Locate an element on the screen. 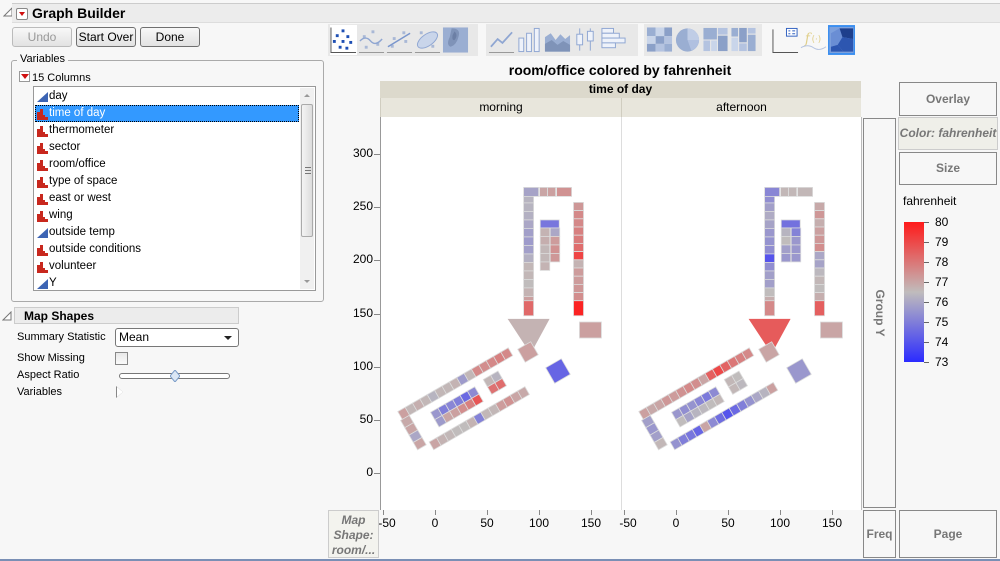 Image resolution: width=1000 pixels, height=561 pixels. map-shapes-collapse-icon is located at coordinates (7, 316).